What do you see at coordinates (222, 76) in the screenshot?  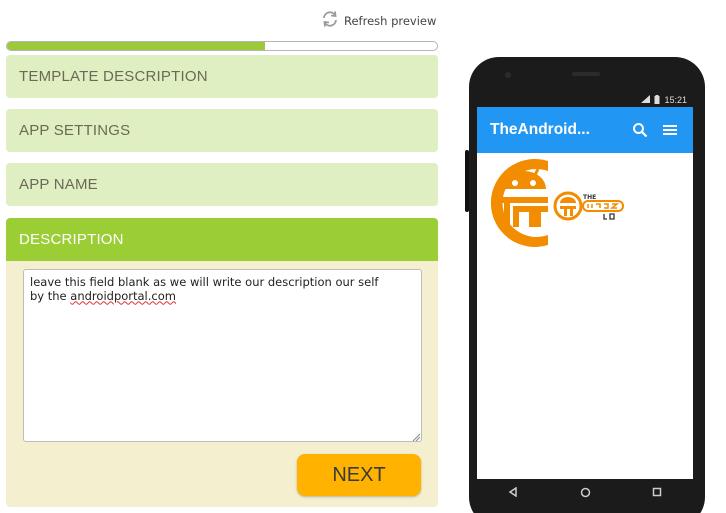 I see `section-template-description: TEMPLATE DESCRIPTION` at bounding box center [222, 76].